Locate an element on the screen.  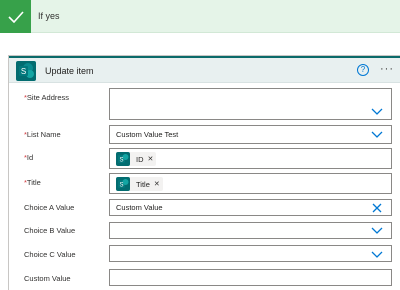
id-field: S ID ✕ is located at coordinates (250, 158).